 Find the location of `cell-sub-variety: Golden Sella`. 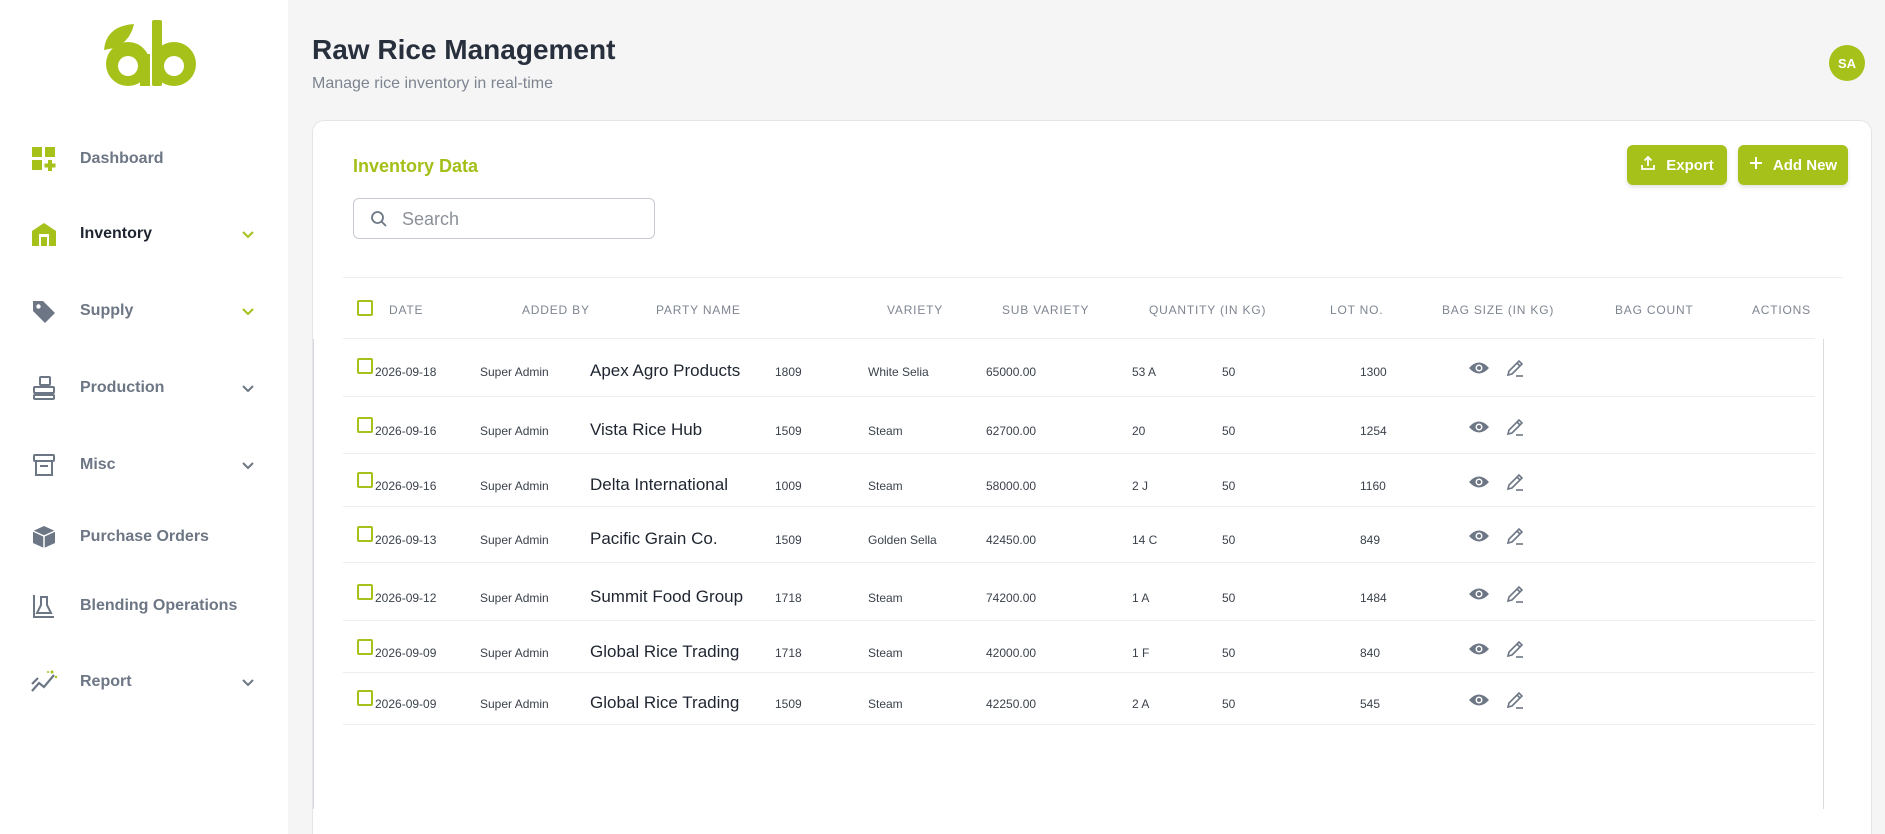

cell-sub-variety: Golden Sella is located at coordinates (902, 540).